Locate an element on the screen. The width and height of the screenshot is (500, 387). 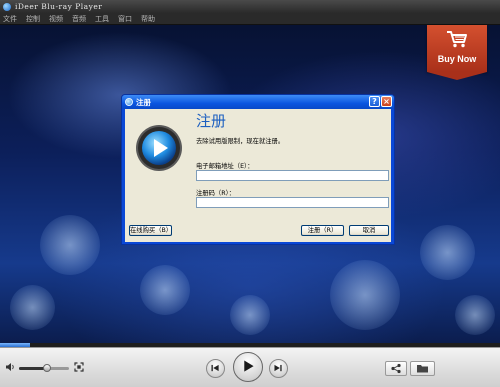
volume-icon is located at coordinates (10, 367).